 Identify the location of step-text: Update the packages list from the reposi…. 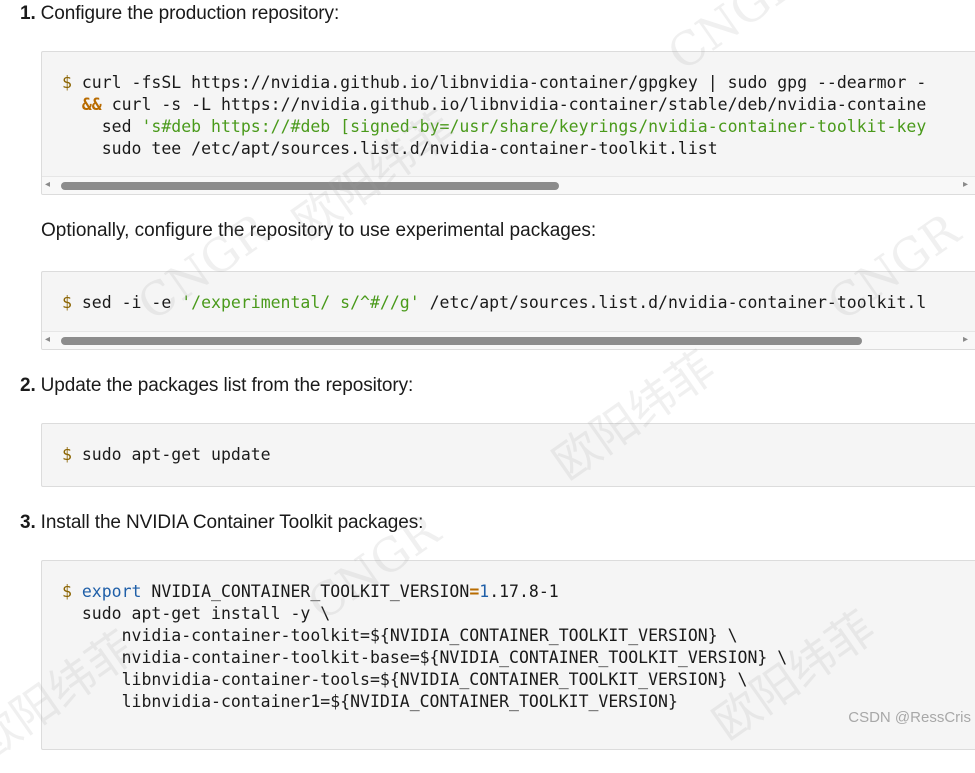
(227, 385).